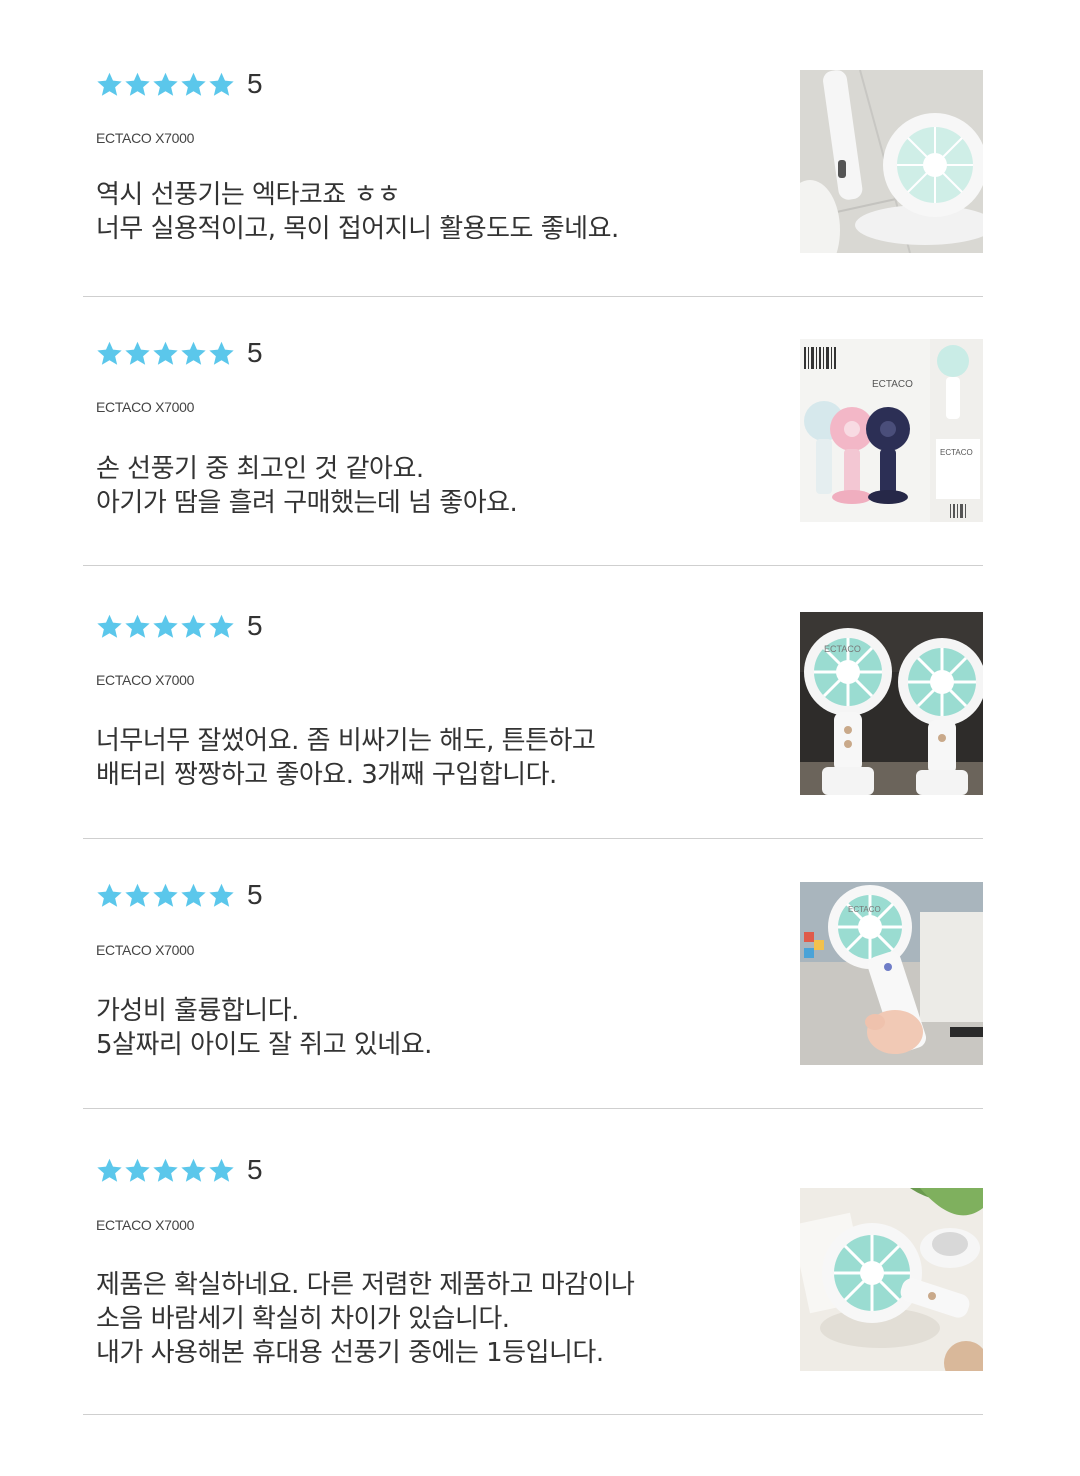 The width and height of the screenshot is (1080, 1476). I want to click on review-line: 제품은 확실하네요. 다른 저렴한 제품하고 마감이나, so click(365, 1285).